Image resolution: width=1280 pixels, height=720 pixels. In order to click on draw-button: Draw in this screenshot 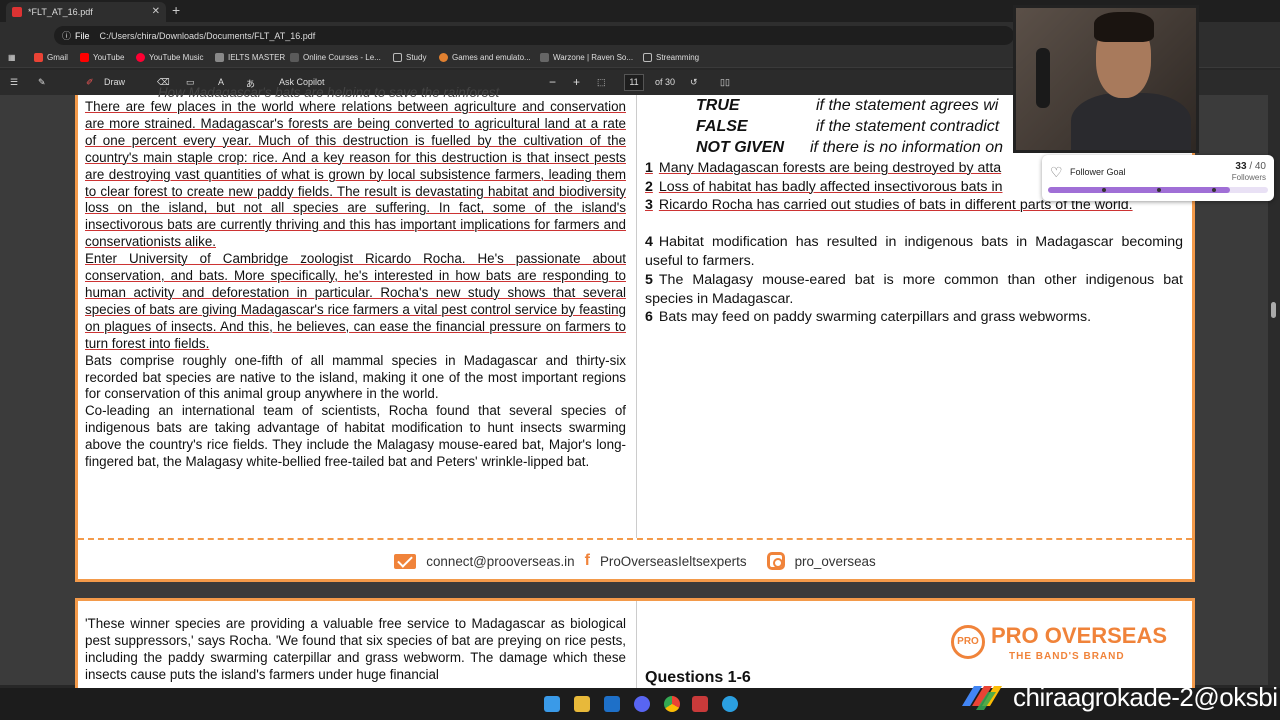, I will do `click(114, 82)`.